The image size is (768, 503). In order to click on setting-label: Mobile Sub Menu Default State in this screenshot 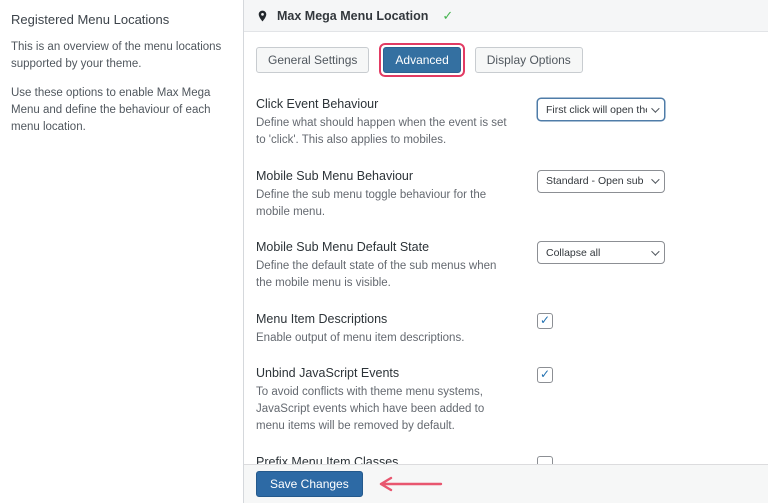, I will do `click(343, 247)`.